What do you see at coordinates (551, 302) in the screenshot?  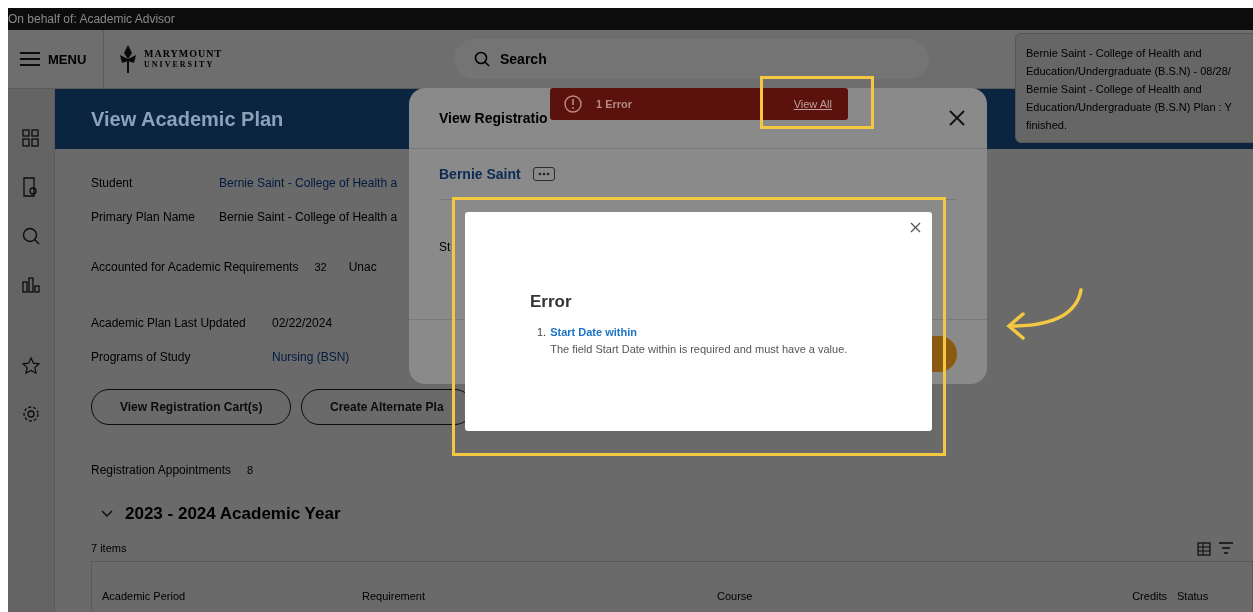 I see `dialog-title: Error` at bounding box center [551, 302].